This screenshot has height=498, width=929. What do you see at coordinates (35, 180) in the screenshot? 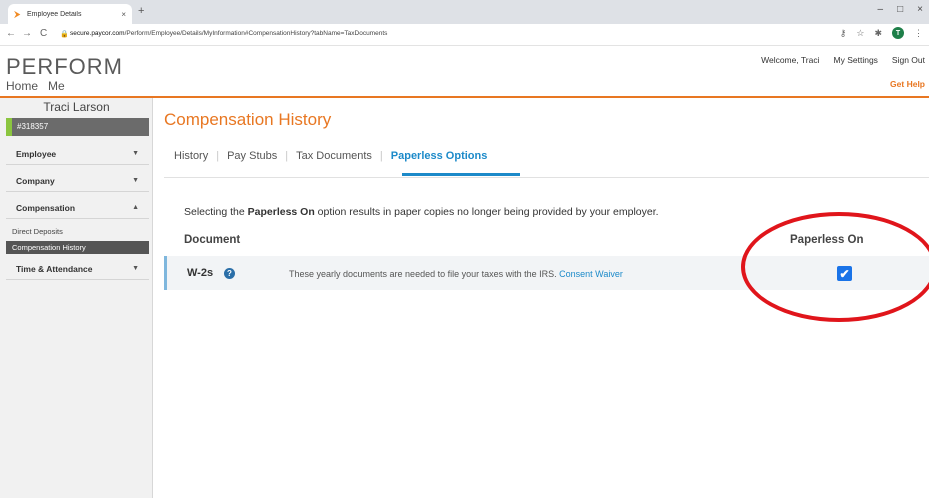
I see `sidebar-section-label: Company` at bounding box center [35, 180].